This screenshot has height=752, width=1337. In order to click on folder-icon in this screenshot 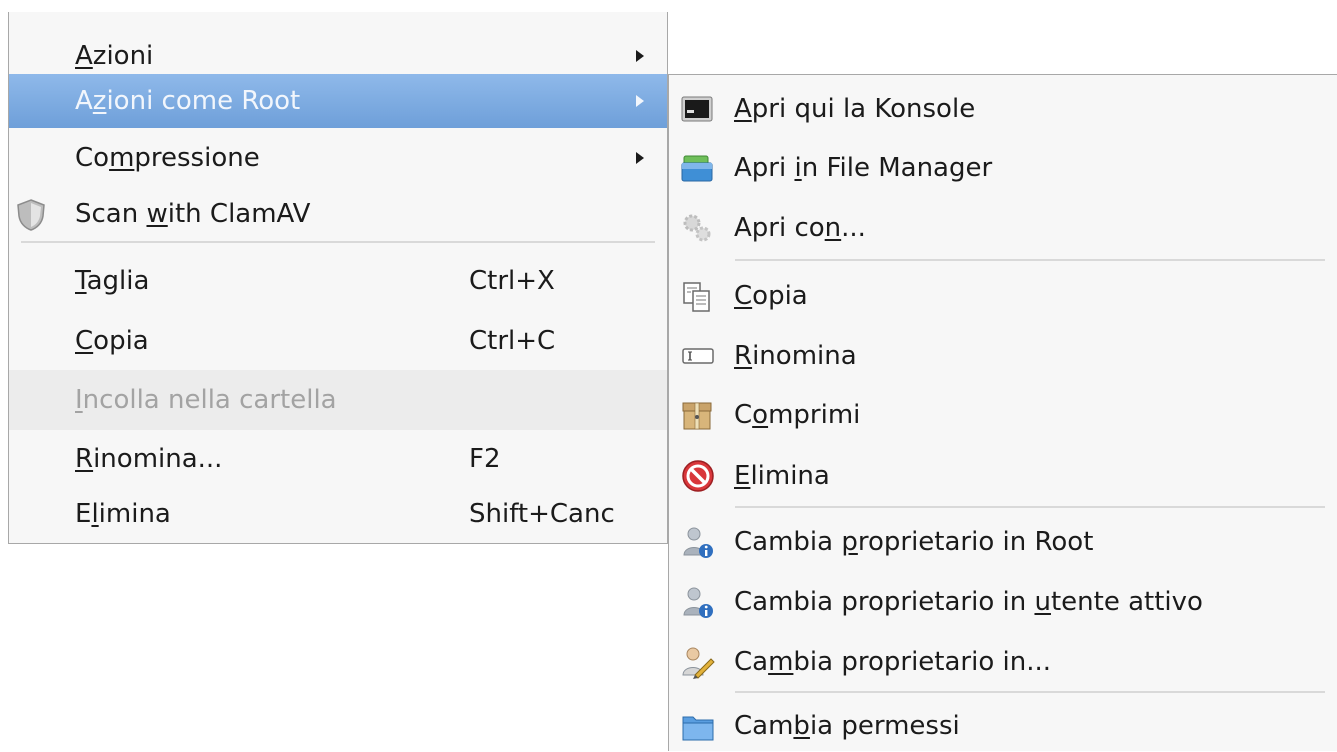, I will do `click(697, 727)`.